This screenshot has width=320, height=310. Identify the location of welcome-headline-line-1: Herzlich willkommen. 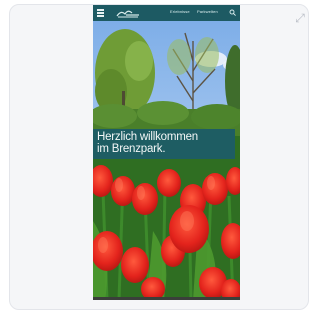
(147, 137).